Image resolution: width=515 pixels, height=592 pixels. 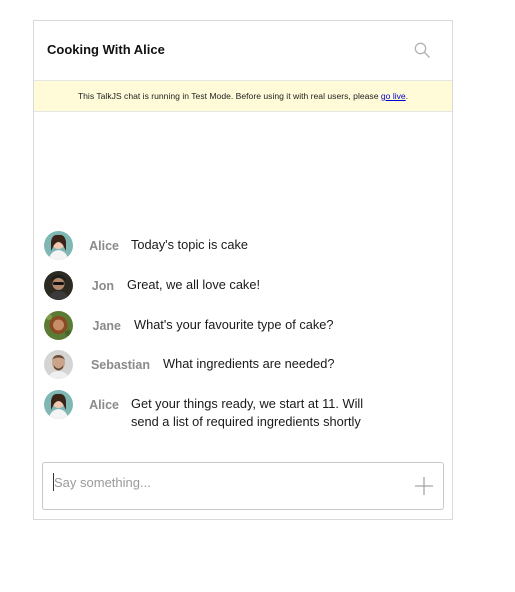 I want to click on message-item: Sebastian What ingredients are needed?, so click(x=189, y=364).